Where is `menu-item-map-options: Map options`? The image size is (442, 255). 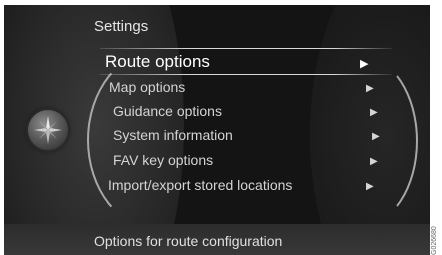 menu-item-map-options: Map options is located at coordinates (147, 87).